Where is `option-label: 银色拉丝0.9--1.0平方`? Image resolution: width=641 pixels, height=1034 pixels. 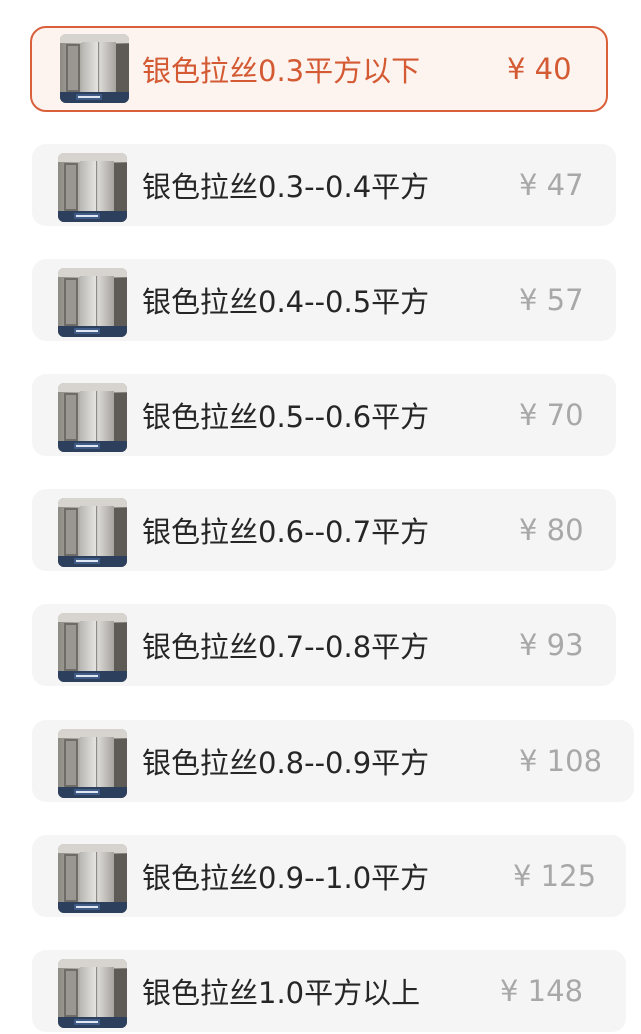 option-label: 银色拉丝0.9--1.0平方 is located at coordinates (286, 878).